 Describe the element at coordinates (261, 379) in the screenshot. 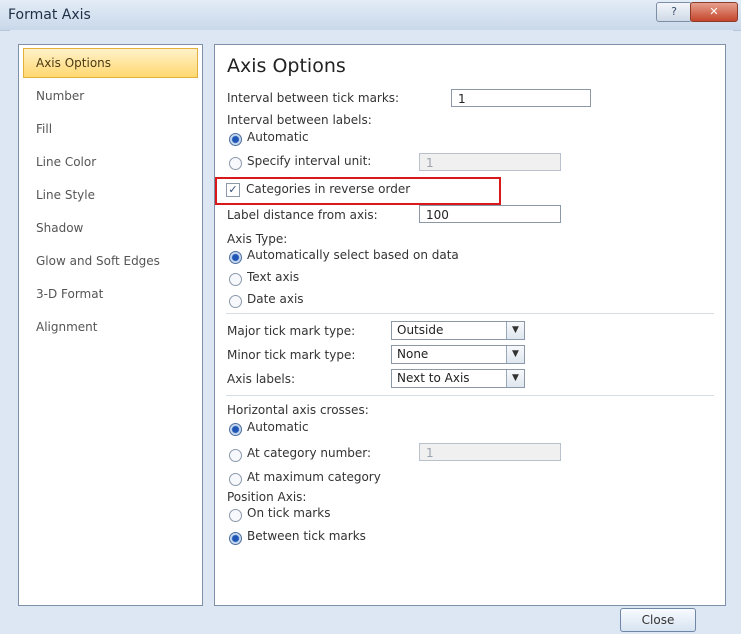

I see `axis-labels-label: Axis labels:` at that location.